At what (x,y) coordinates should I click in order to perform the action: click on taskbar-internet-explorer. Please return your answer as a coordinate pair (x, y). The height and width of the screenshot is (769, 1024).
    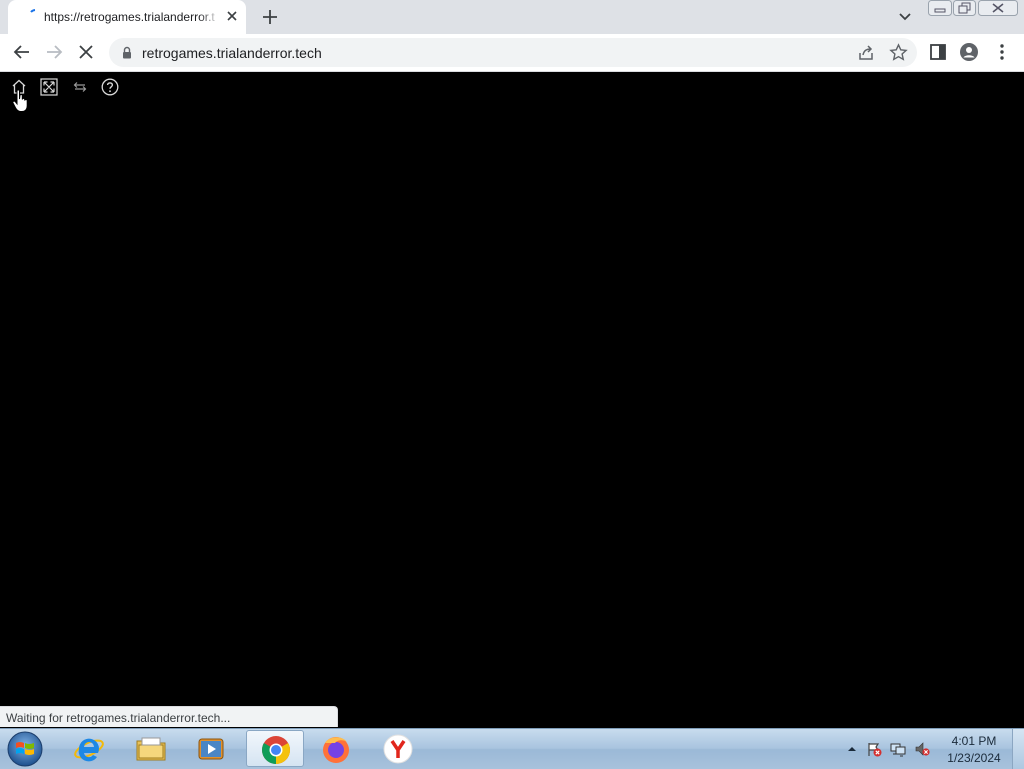
    Looking at the image, I should click on (89, 748).